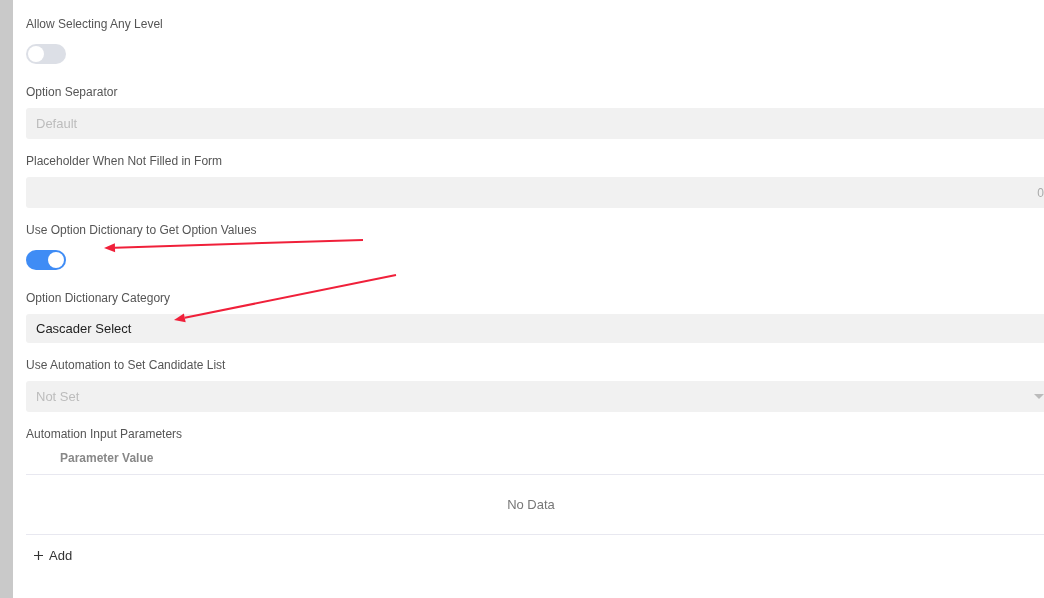 Image resolution: width=1044 pixels, height=598 pixels. I want to click on caret-icon, so click(1039, 396).